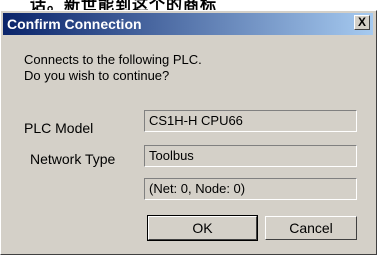  I want to click on network-type-field: Toolbus, so click(250, 156).